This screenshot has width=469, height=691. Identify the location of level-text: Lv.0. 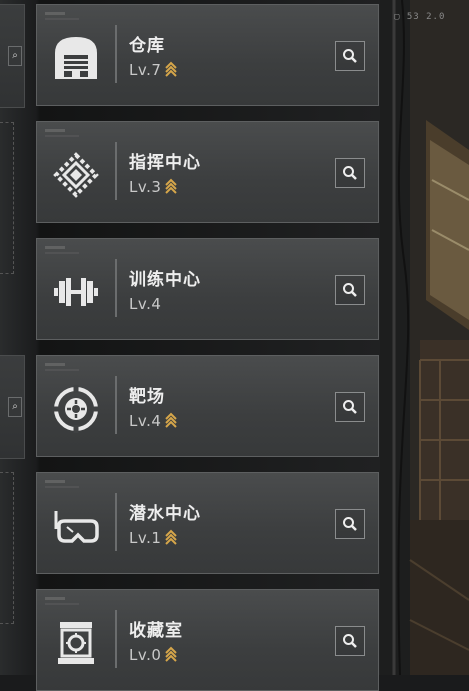
(145, 655).